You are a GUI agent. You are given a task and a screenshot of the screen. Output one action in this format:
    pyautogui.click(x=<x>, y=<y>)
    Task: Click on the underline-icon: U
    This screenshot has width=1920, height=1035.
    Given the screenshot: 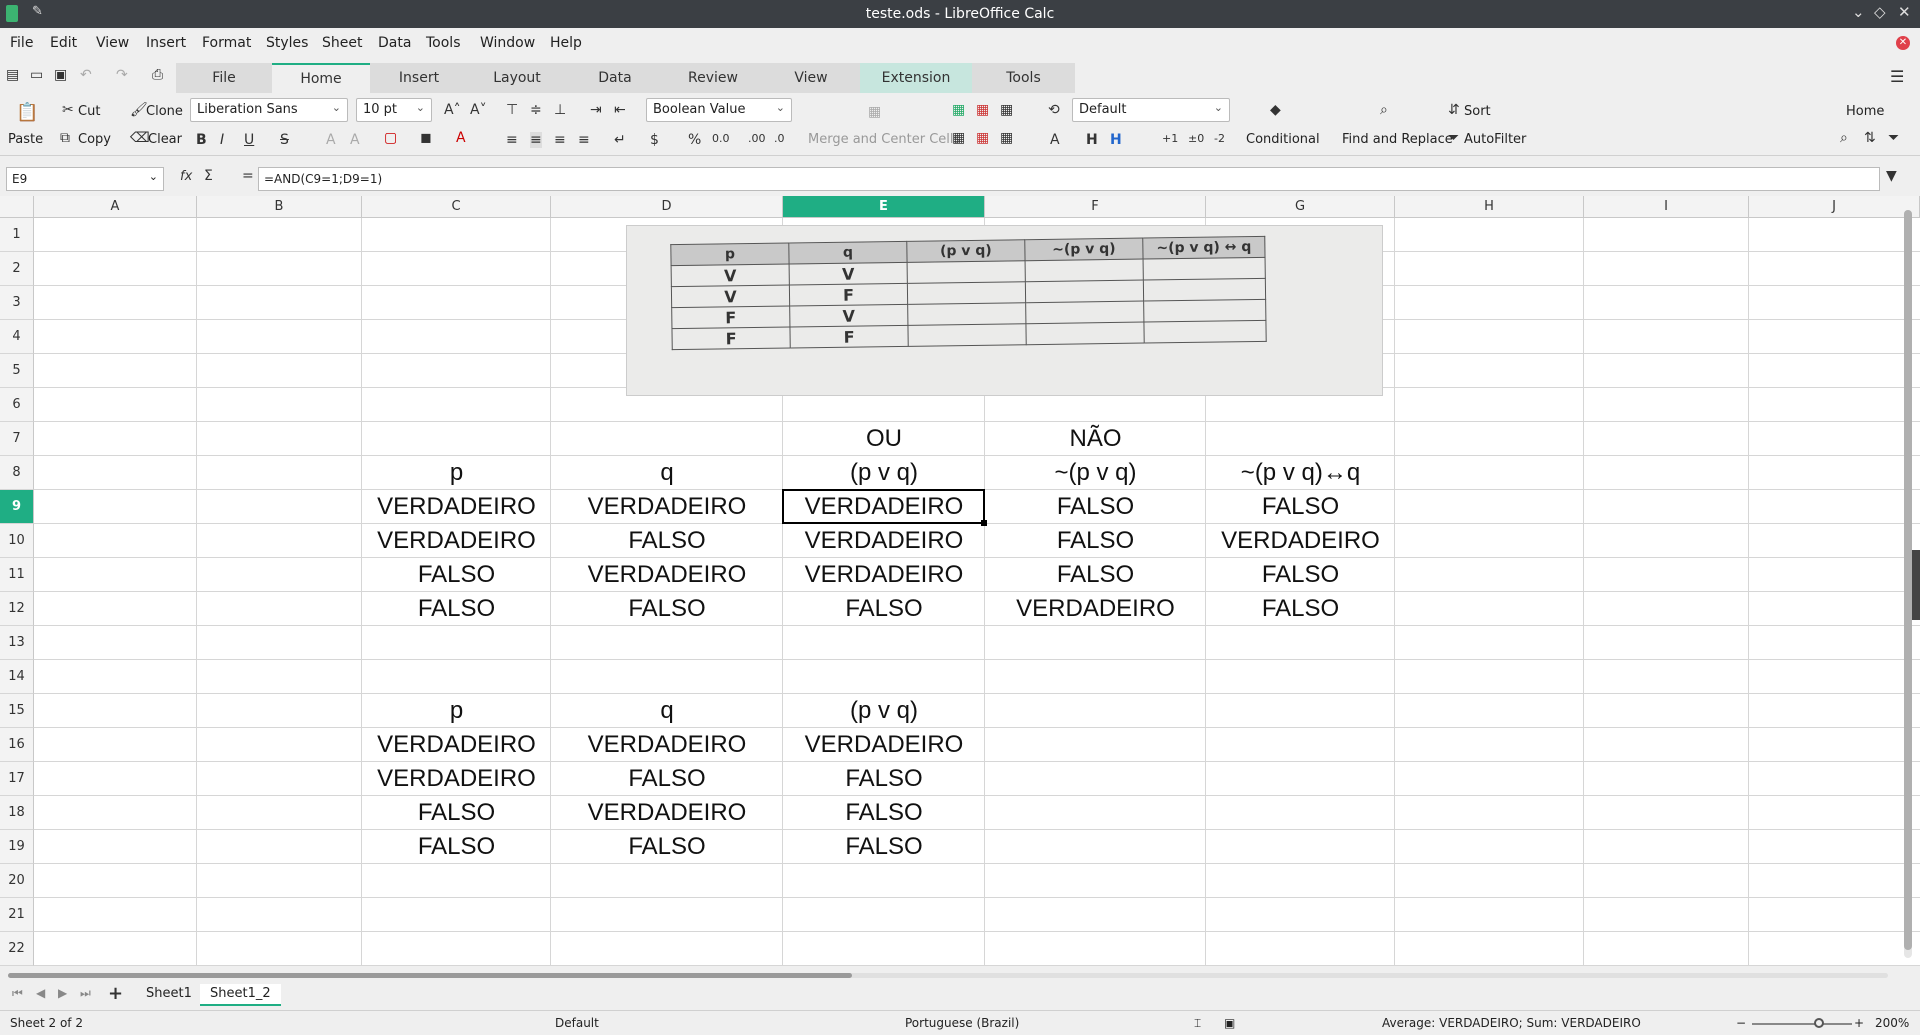 What is the action you would take?
    pyautogui.click(x=249, y=140)
    